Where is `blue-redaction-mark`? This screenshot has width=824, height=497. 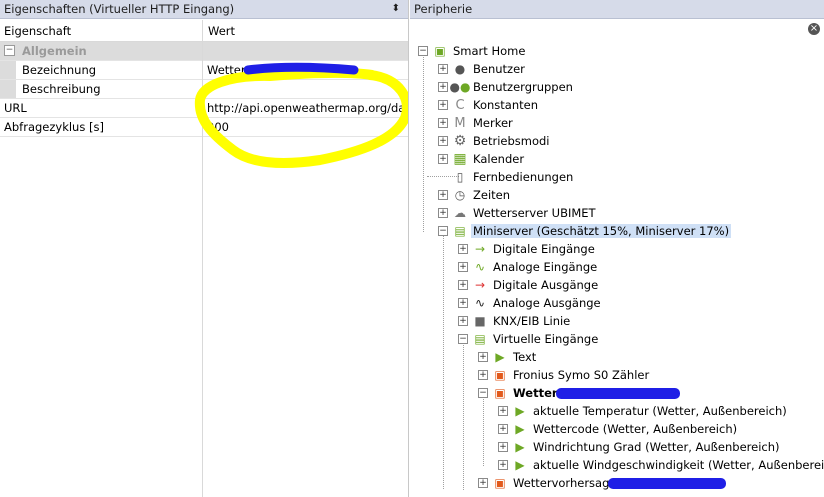
blue-redaction-mark is located at coordinates (301, 68).